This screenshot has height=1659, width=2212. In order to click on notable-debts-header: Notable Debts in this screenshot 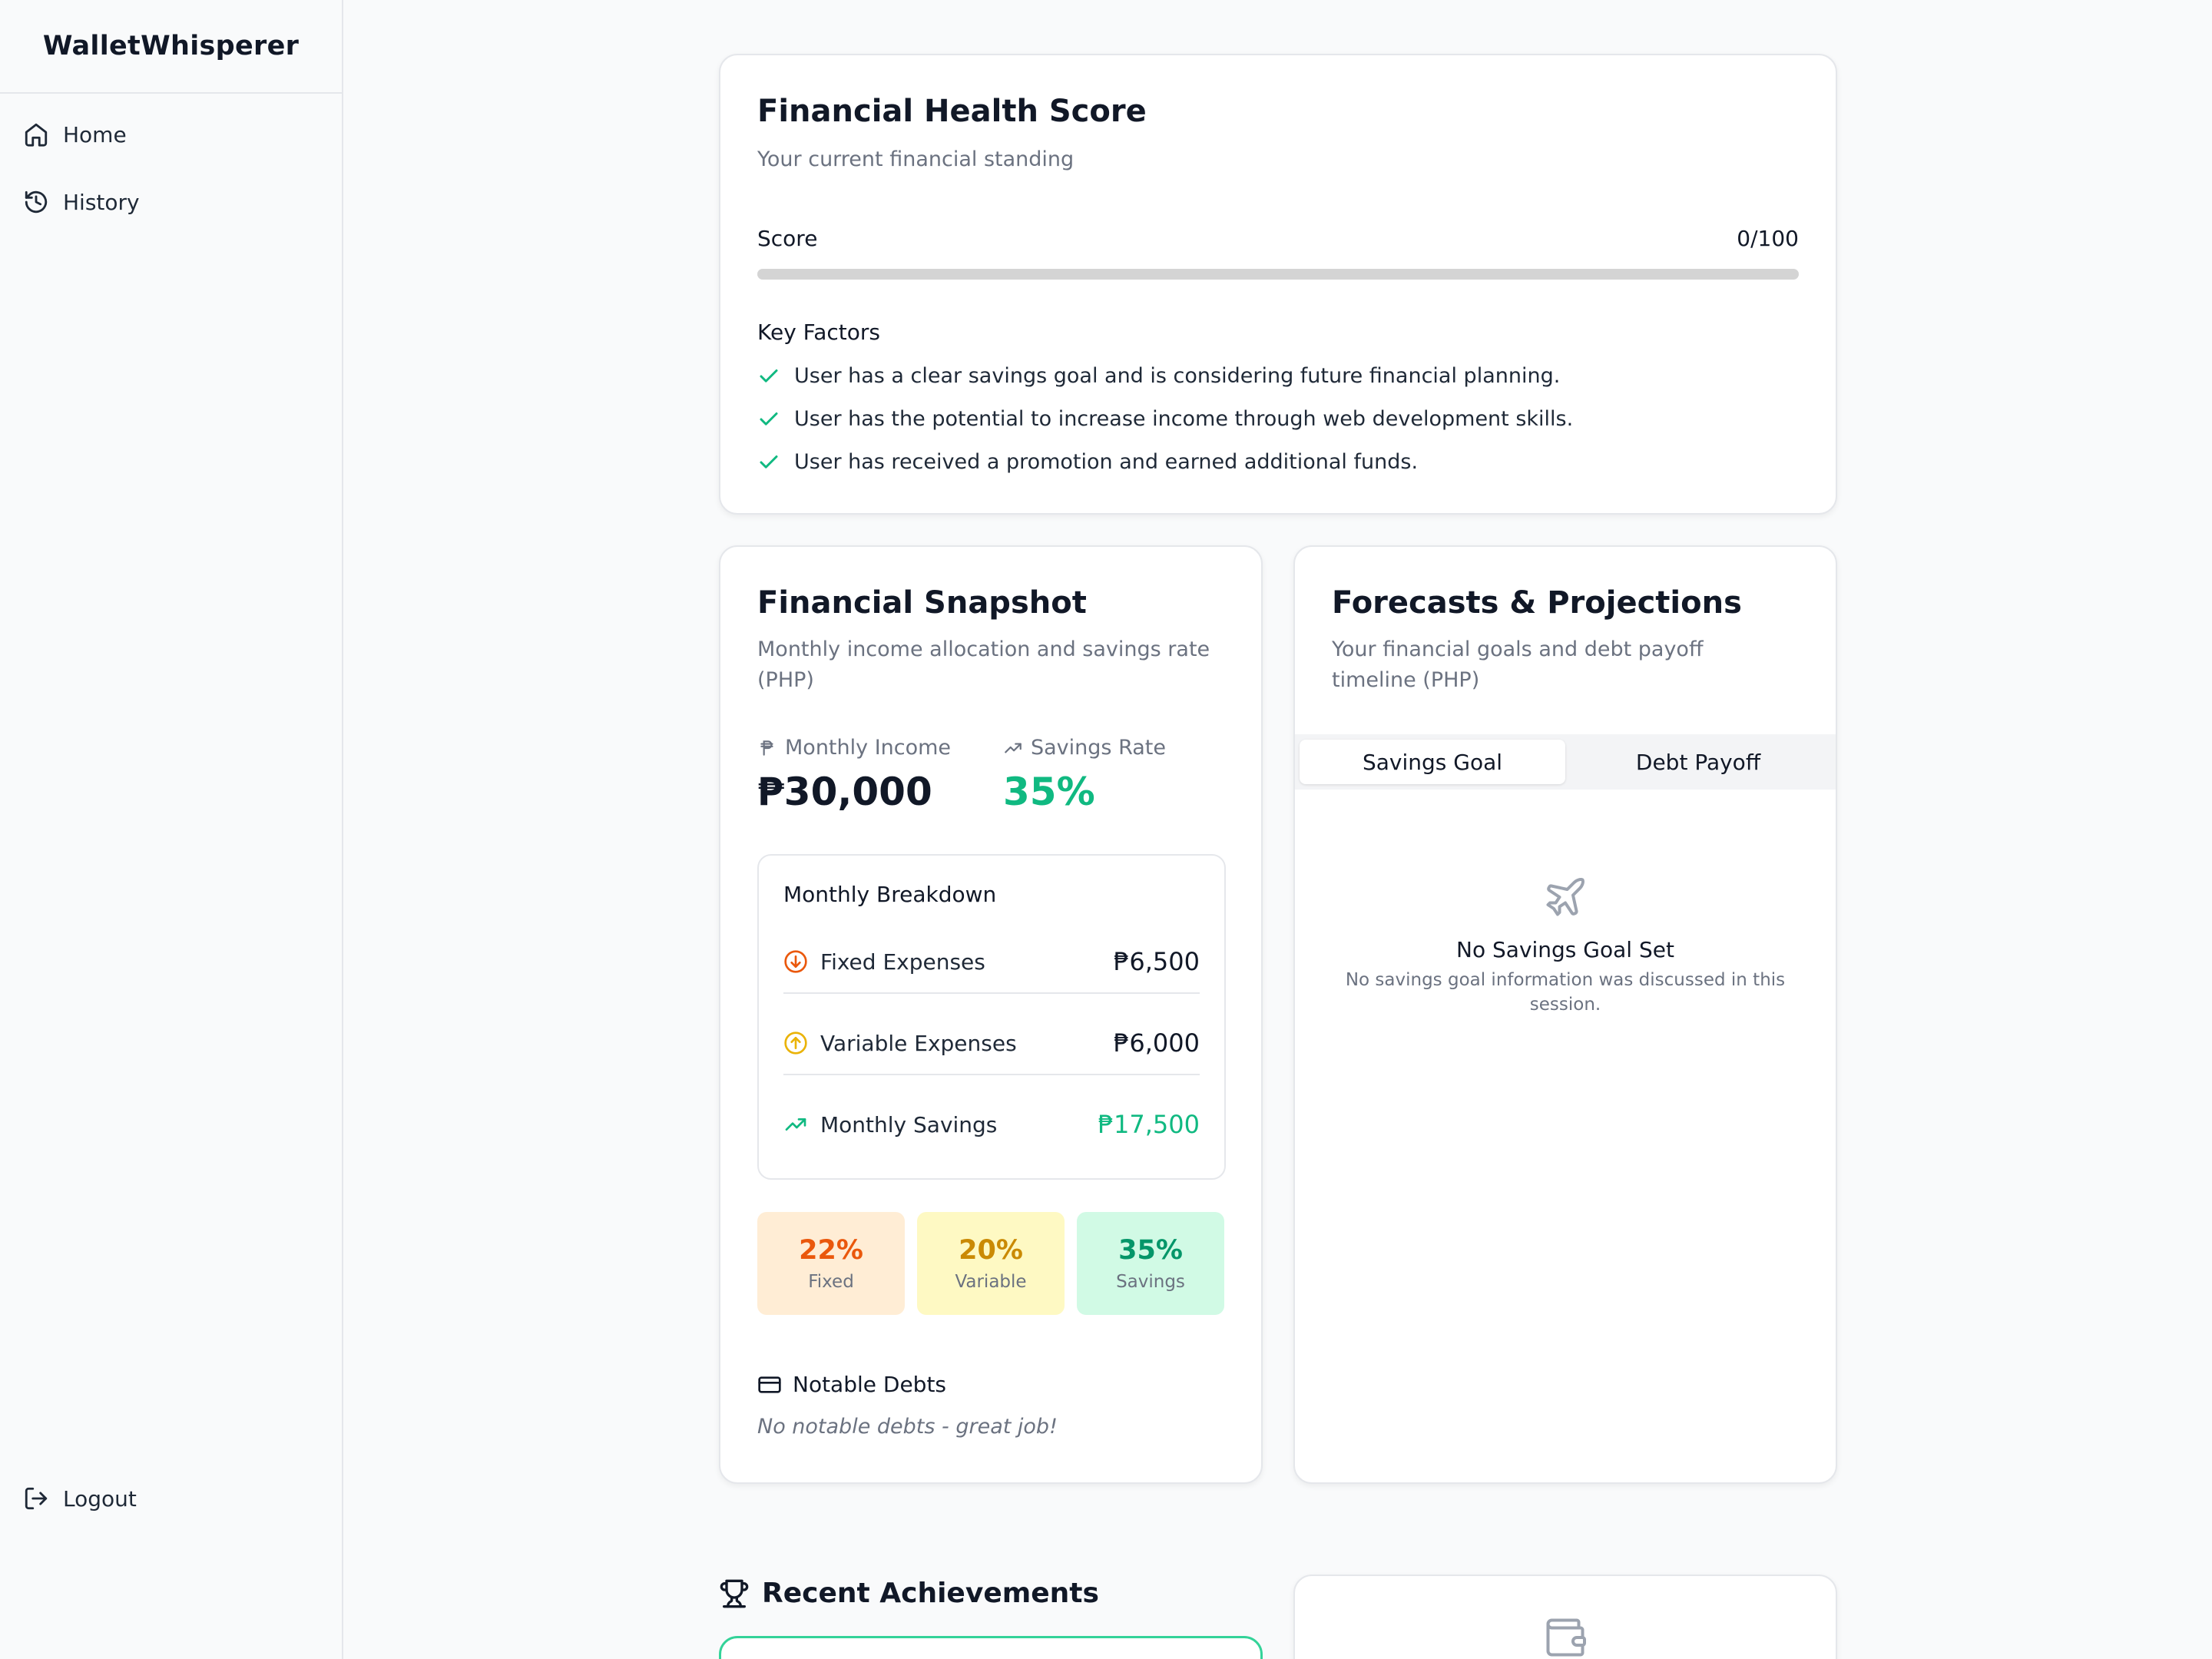, I will do `click(851, 1385)`.